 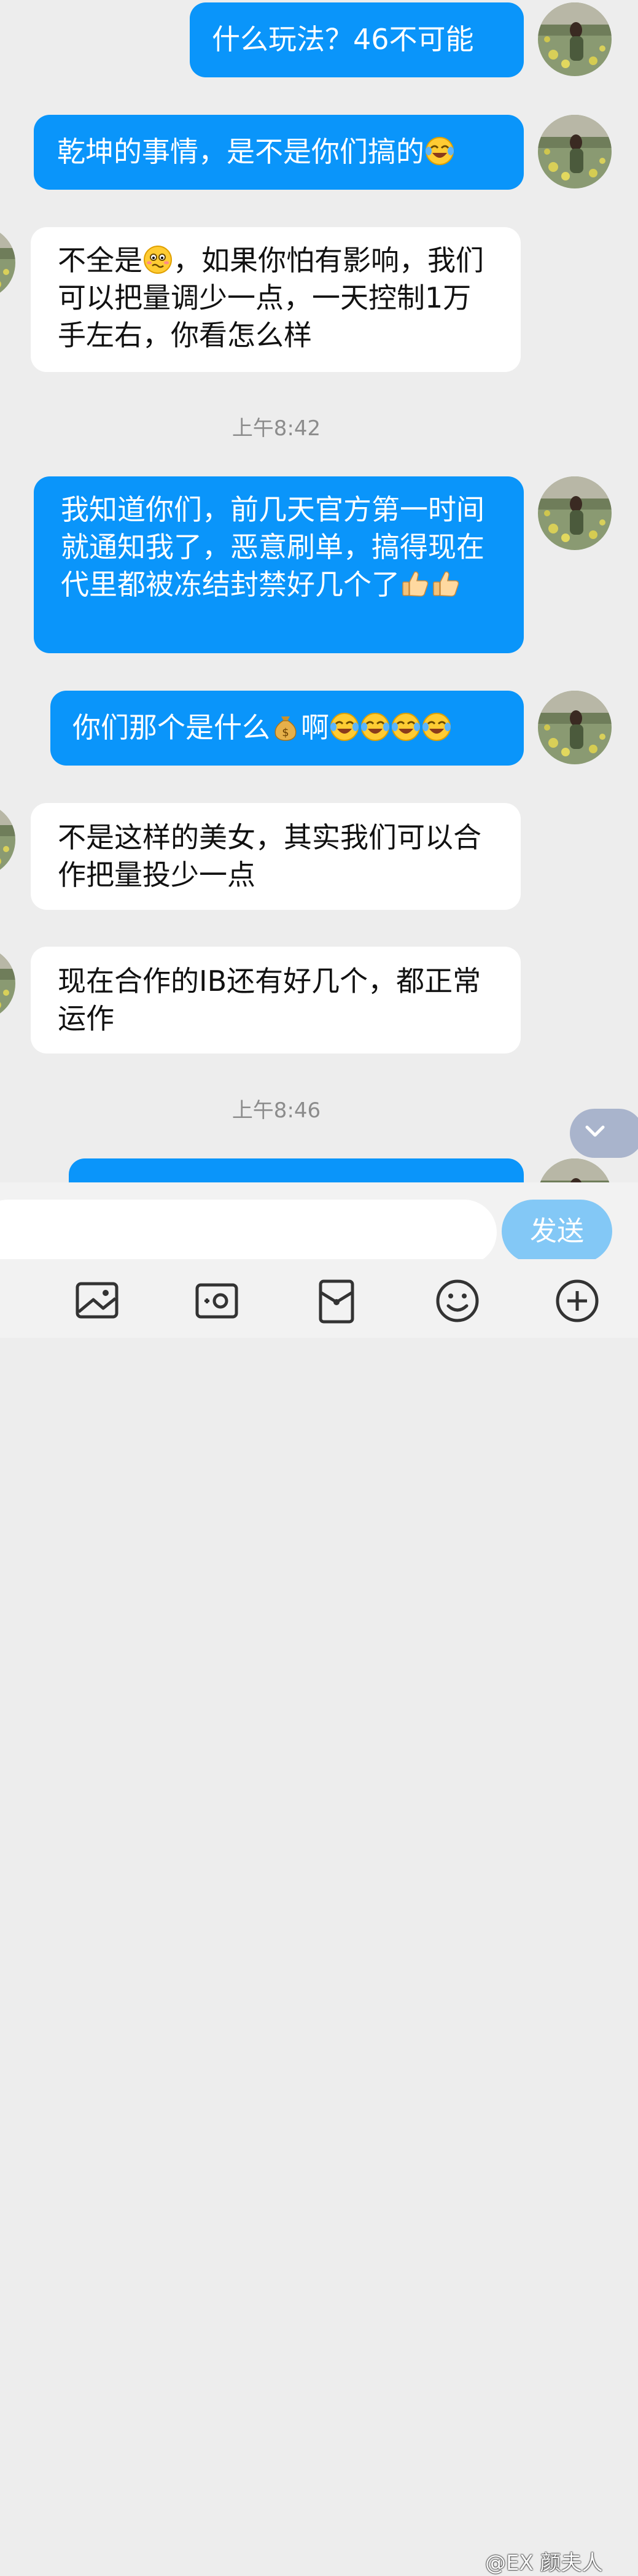 What do you see at coordinates (269, 999) in the screenshot?
I see `message-text: 现在合作的IB还有好几个，都正常运作` at bounding box center [269, 999].